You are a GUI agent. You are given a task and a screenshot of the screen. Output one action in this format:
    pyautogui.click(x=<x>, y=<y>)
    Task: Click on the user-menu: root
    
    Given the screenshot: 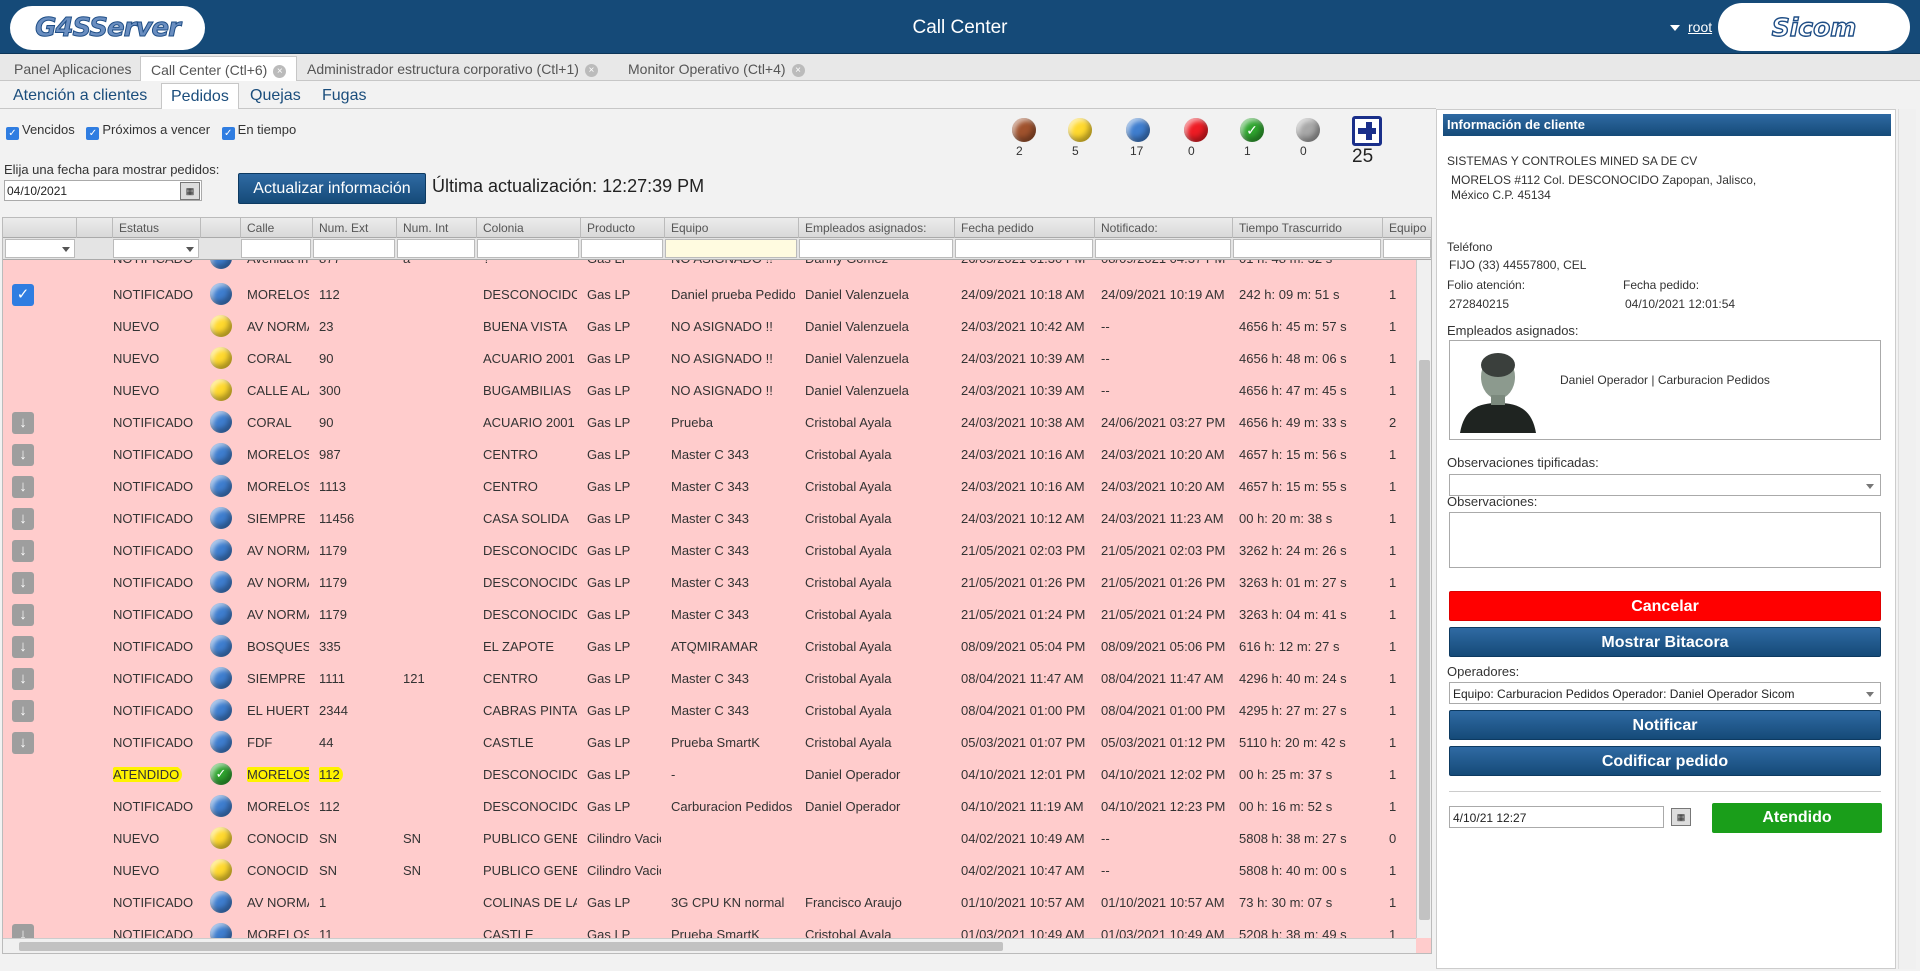 What is the action you would take?
    pyautogui.click(x=1691, y=27)
    